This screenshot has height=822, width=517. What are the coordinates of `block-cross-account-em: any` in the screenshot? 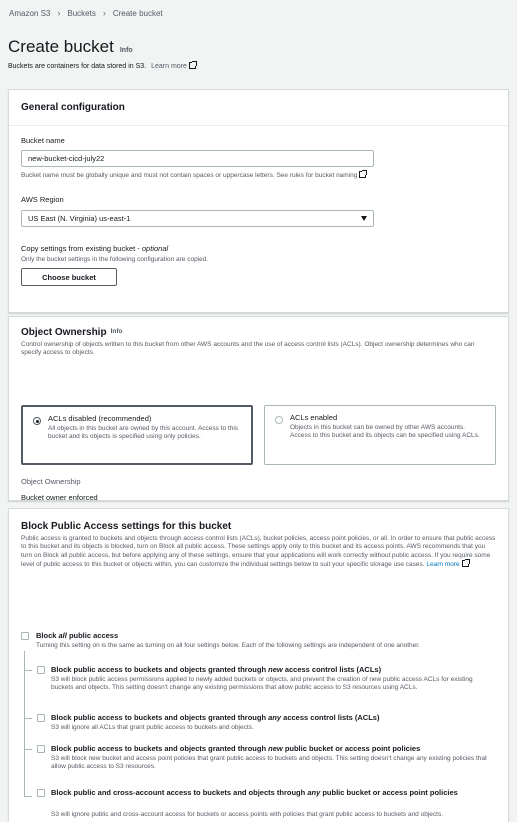 It's located at (314, 792).